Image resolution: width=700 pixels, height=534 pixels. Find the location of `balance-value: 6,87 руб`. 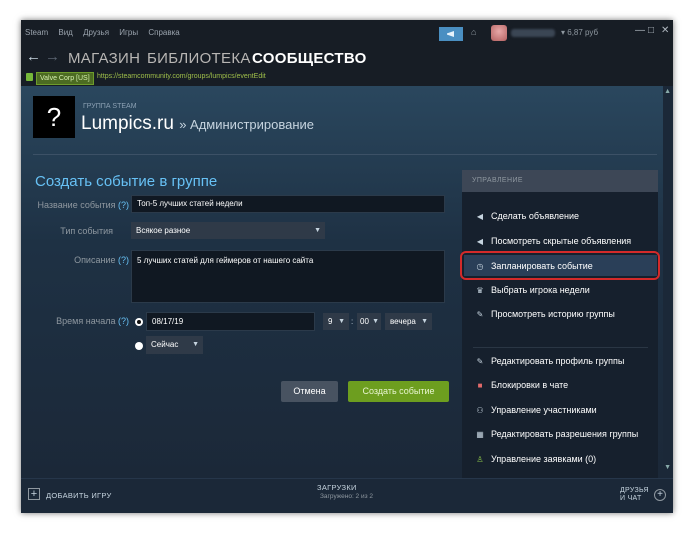

balance-value: 6,87 руб is located at coordinates (583, 32).